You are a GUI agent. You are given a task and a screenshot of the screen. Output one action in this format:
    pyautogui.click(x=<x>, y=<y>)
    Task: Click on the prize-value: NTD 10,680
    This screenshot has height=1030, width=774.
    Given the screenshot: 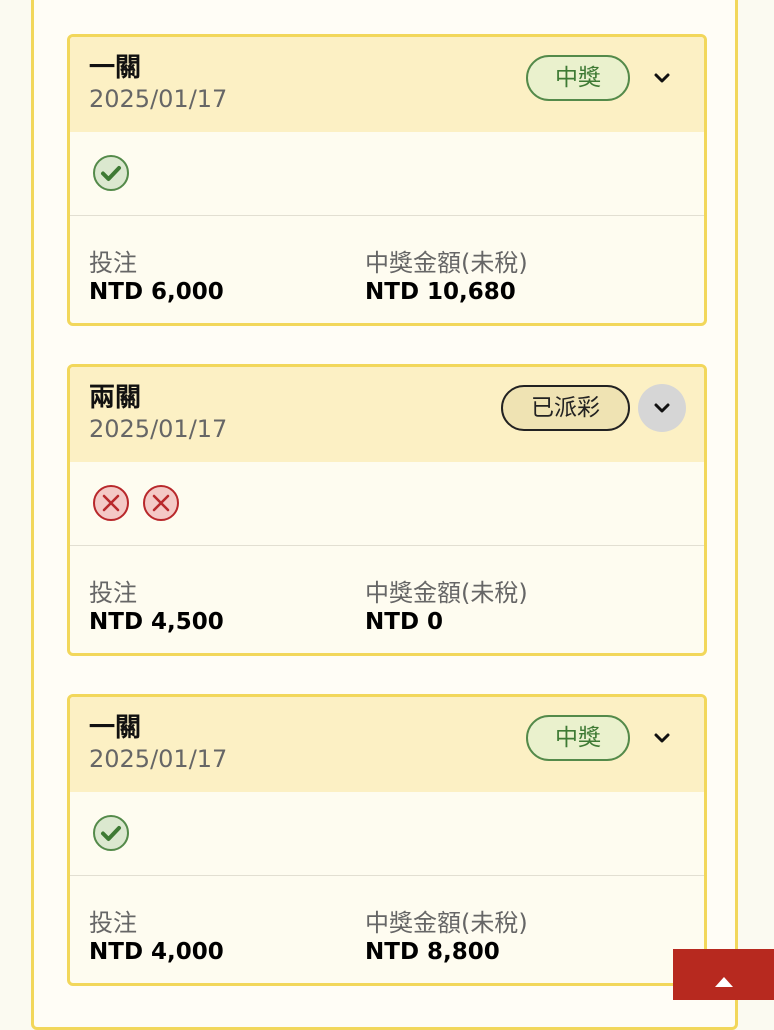 What is the action you would take?
    pyautogui.click(x=440, y=292)
    